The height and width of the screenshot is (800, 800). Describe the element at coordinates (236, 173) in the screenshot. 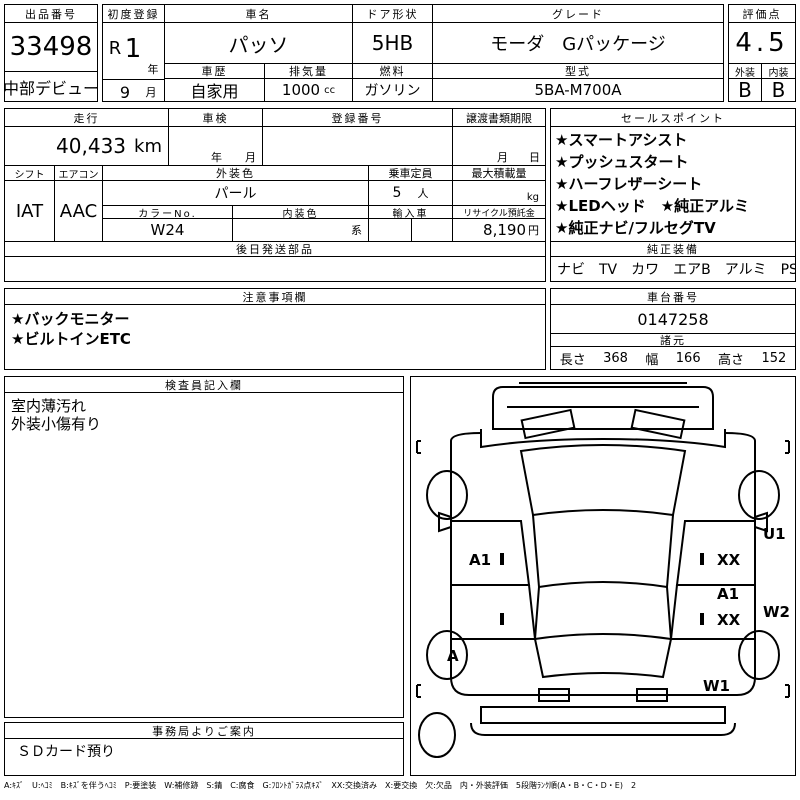

I see `ext-color-label: 外装色` at that location.